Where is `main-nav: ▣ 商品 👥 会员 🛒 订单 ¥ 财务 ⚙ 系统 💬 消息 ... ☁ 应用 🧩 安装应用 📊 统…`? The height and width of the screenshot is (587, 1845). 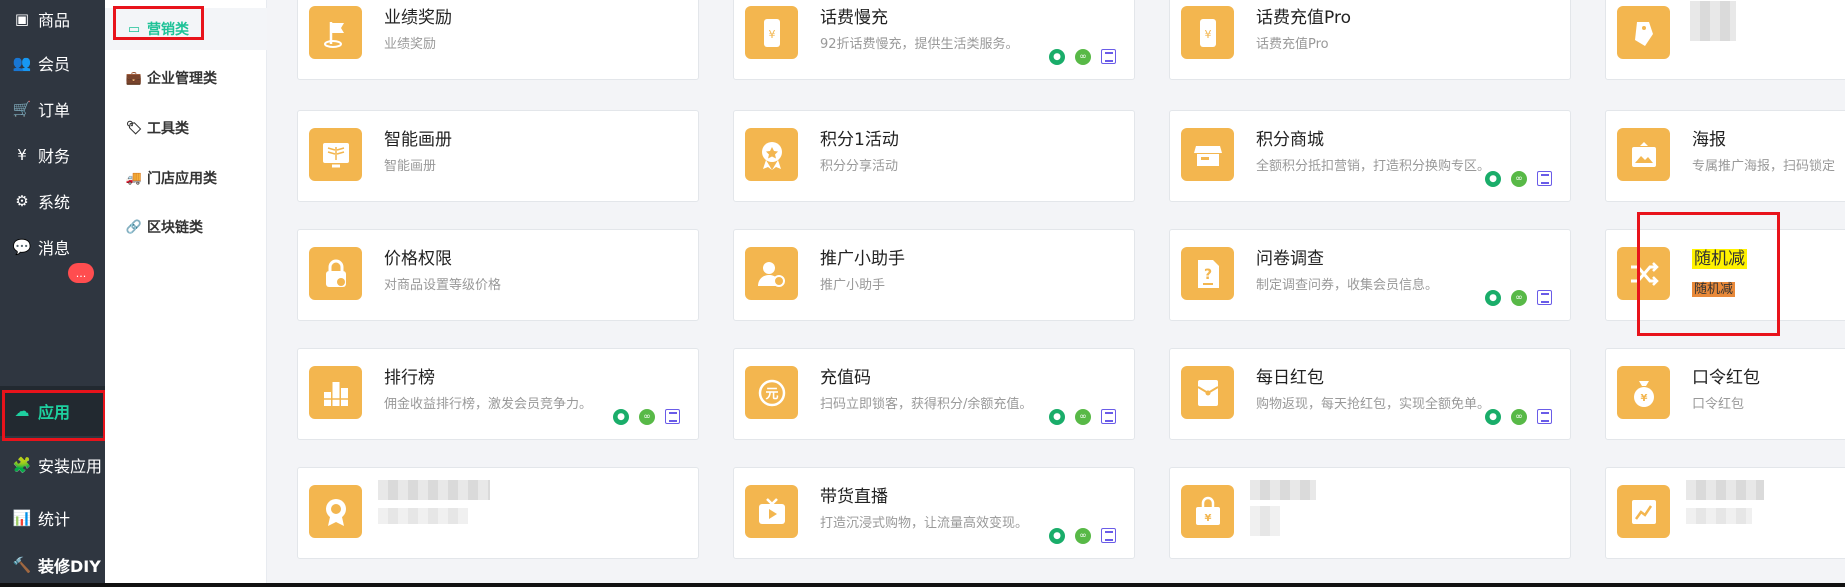 main-nav: ▣ 商品 👥 会员 🛒 订单 ¥ 财务 ⚙ 系统 💬 消息 ... ☁ 应用 🧩 安装应用 📊 统… is located at coordinates (52, 291).